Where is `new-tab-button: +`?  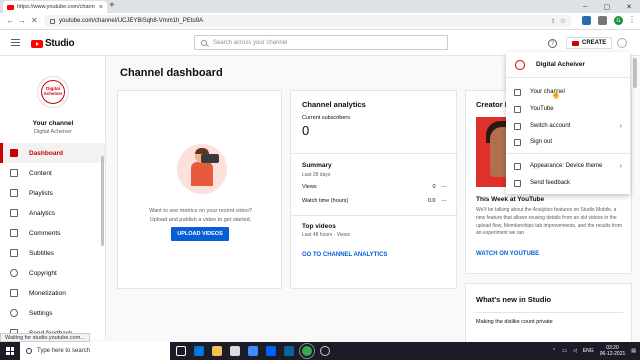
new-tab-button: + is located at coordinates (112, 5).